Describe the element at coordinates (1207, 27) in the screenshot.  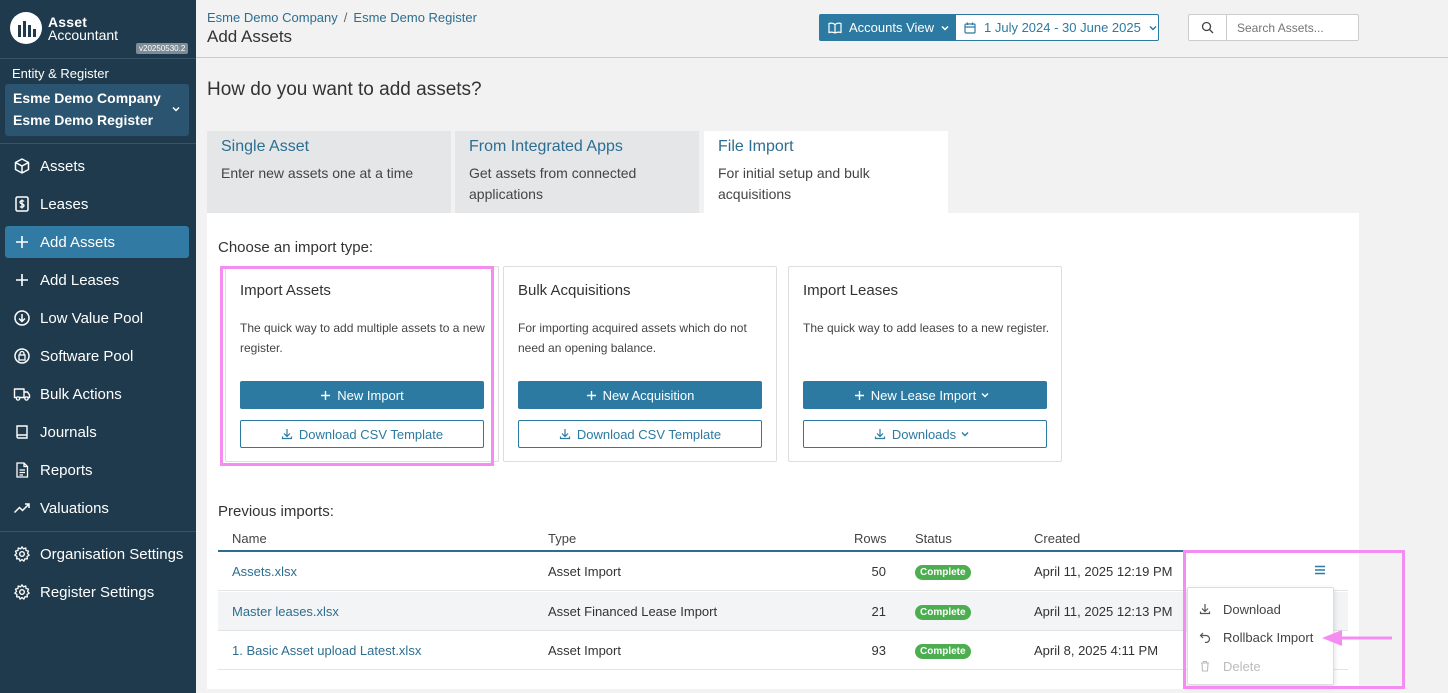
I see `search-button` at that location.